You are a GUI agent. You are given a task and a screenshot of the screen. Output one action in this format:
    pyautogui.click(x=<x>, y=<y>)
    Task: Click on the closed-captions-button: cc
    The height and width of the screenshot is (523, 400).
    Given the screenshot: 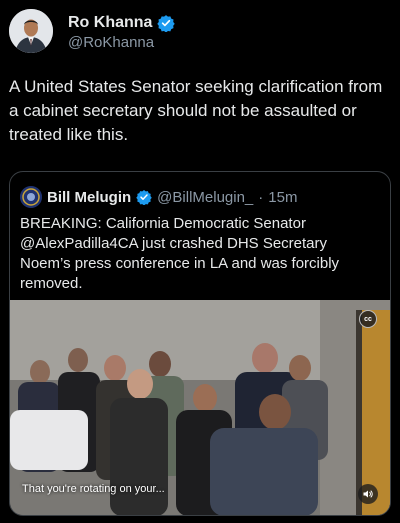 What is the action you would take?
    pyautogui.click(x=368, y=319)
    